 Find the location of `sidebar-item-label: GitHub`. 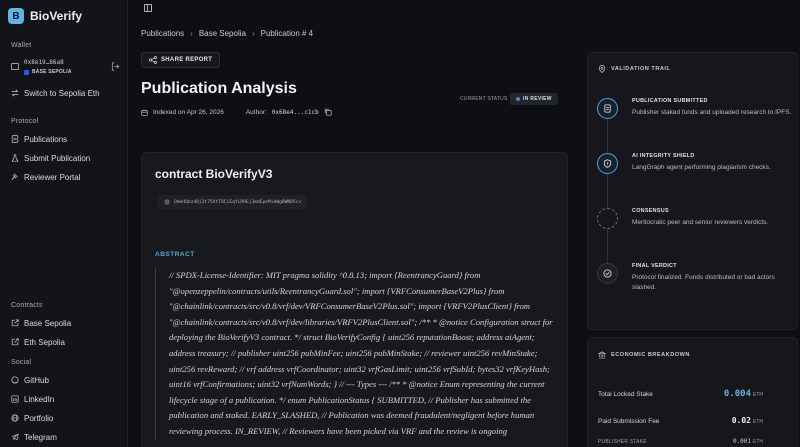

sidebar-item-label: GitHub is located at coordinates (36, 380).